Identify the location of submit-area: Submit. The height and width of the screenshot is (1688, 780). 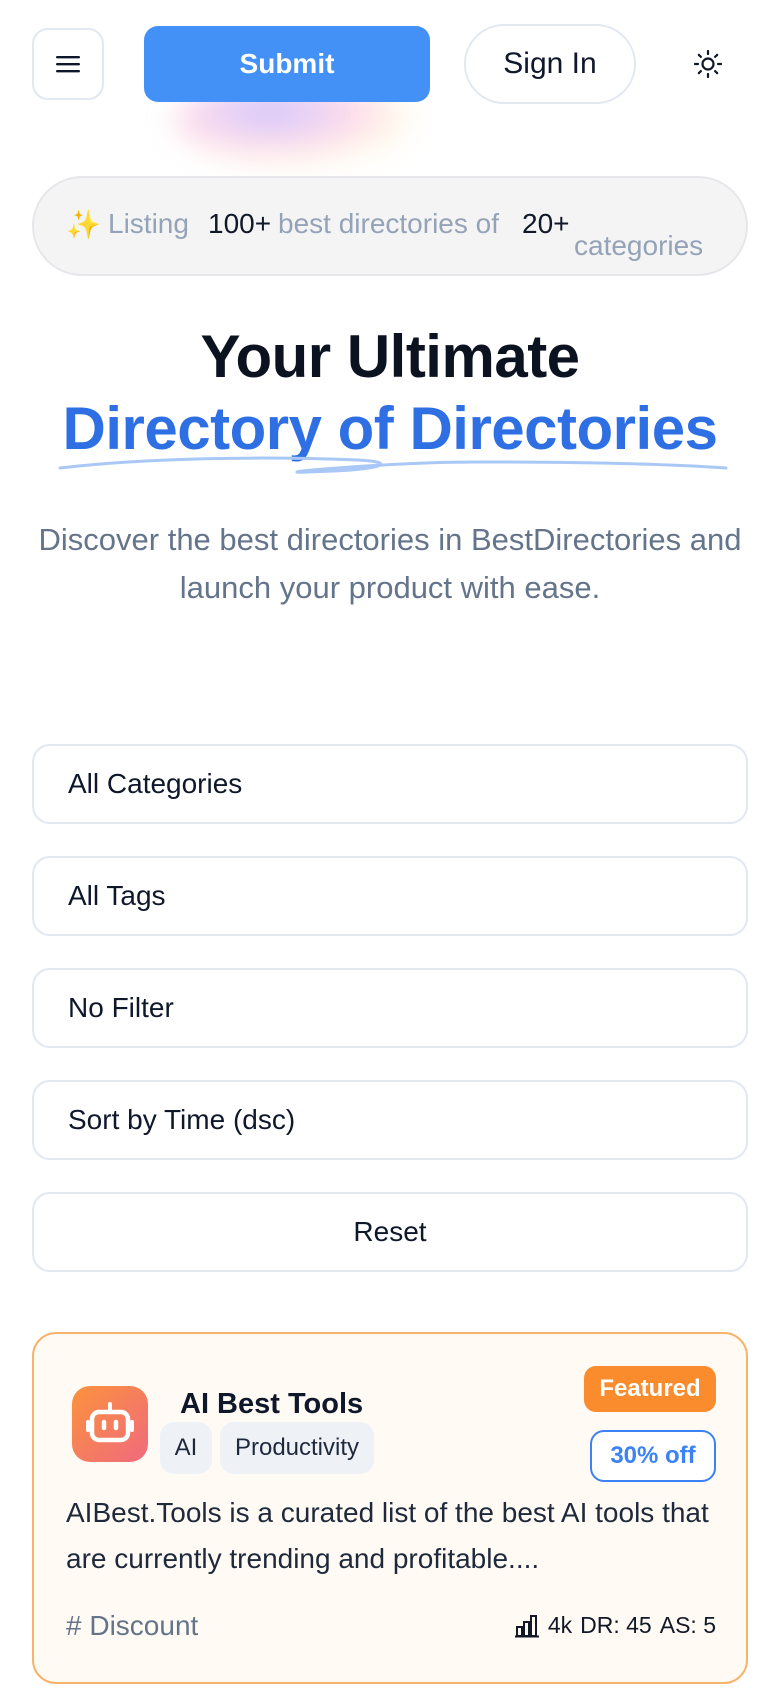
(287, 96).